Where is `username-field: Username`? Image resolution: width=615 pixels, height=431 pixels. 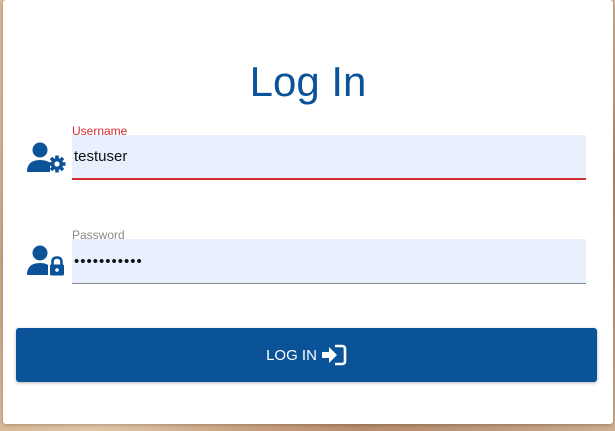 username-field: Username is located at coordinates (329, 154).